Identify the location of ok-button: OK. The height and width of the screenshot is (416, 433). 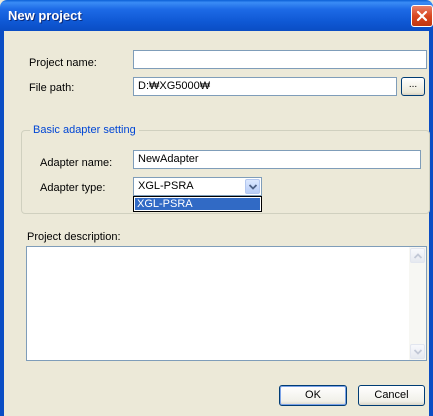
(313, 395).